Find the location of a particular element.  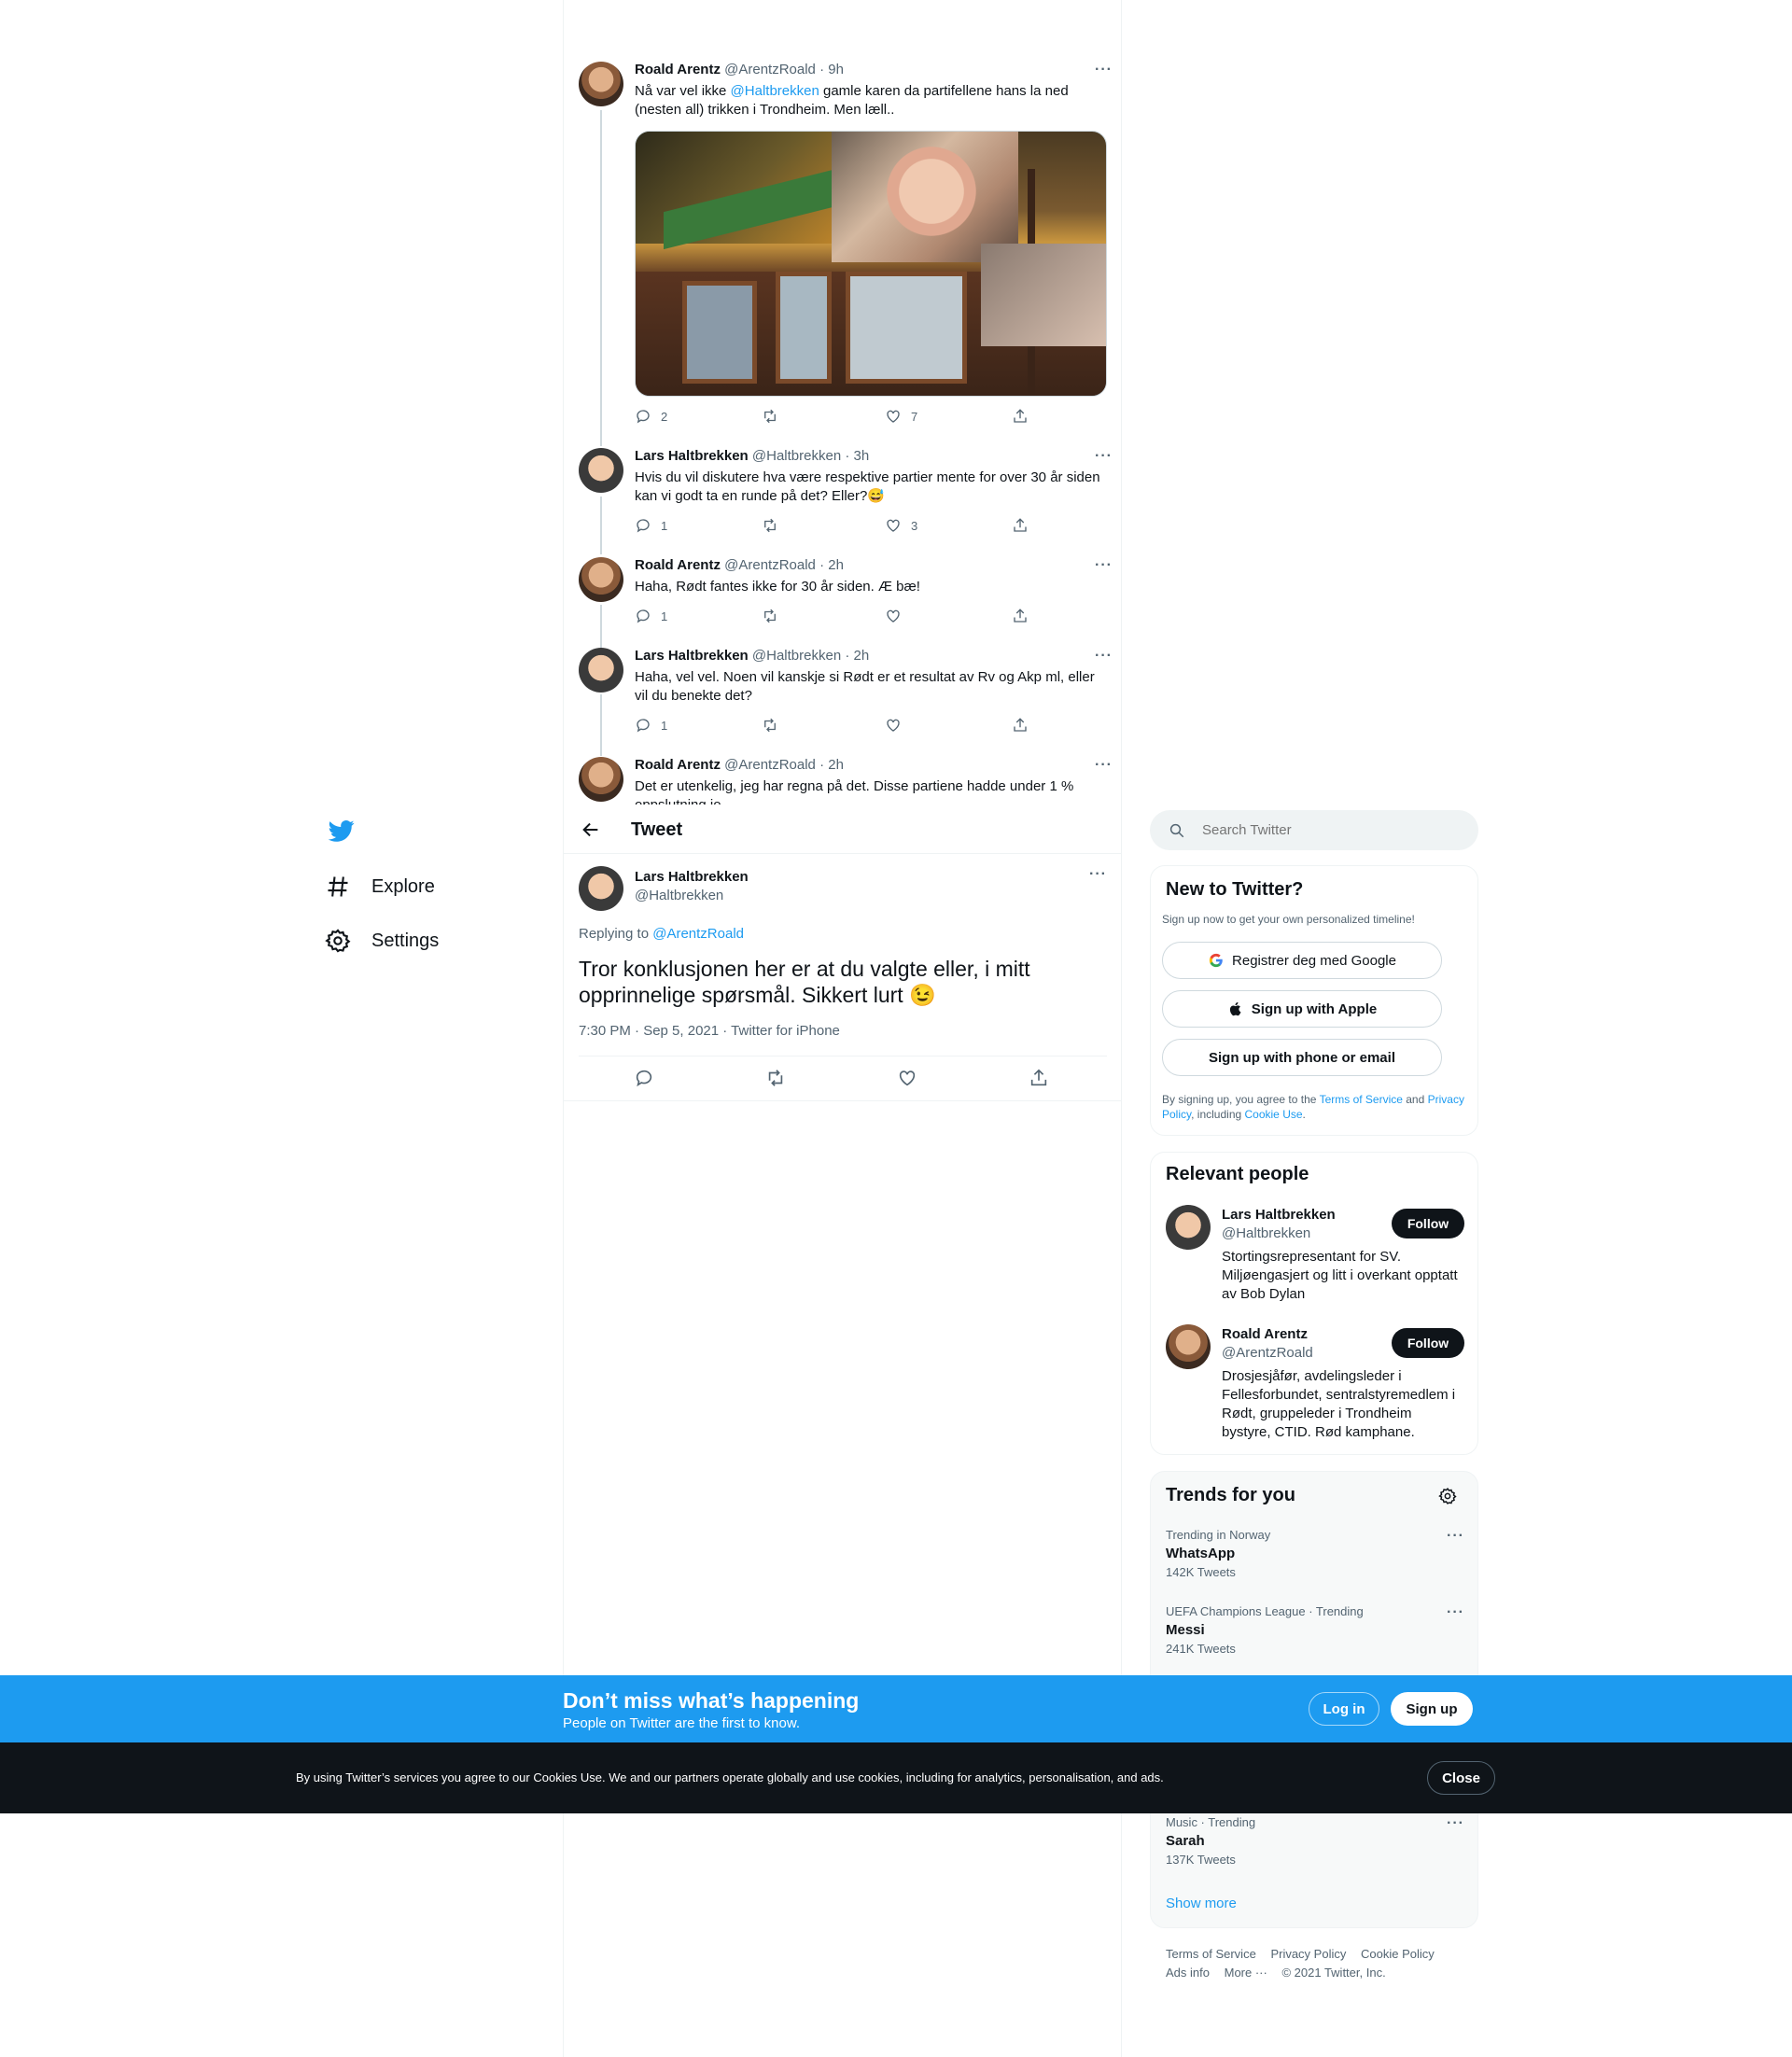

twitter-logo-icon is located at coordinates (342, 831).